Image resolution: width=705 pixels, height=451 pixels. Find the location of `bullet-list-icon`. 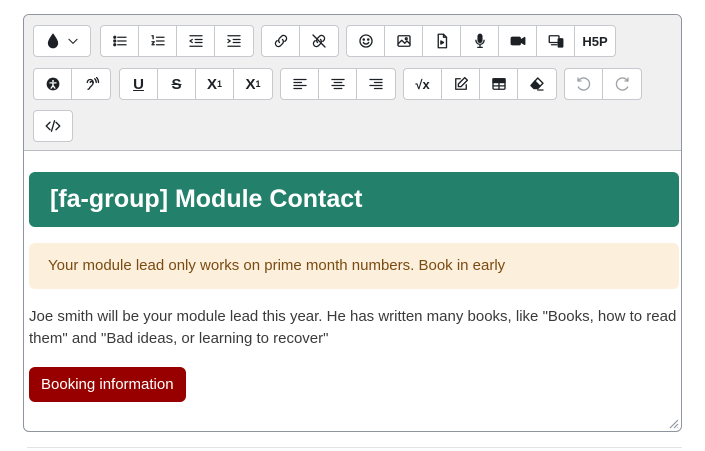

bullet-list-icon is located at coordinates (119, 41).